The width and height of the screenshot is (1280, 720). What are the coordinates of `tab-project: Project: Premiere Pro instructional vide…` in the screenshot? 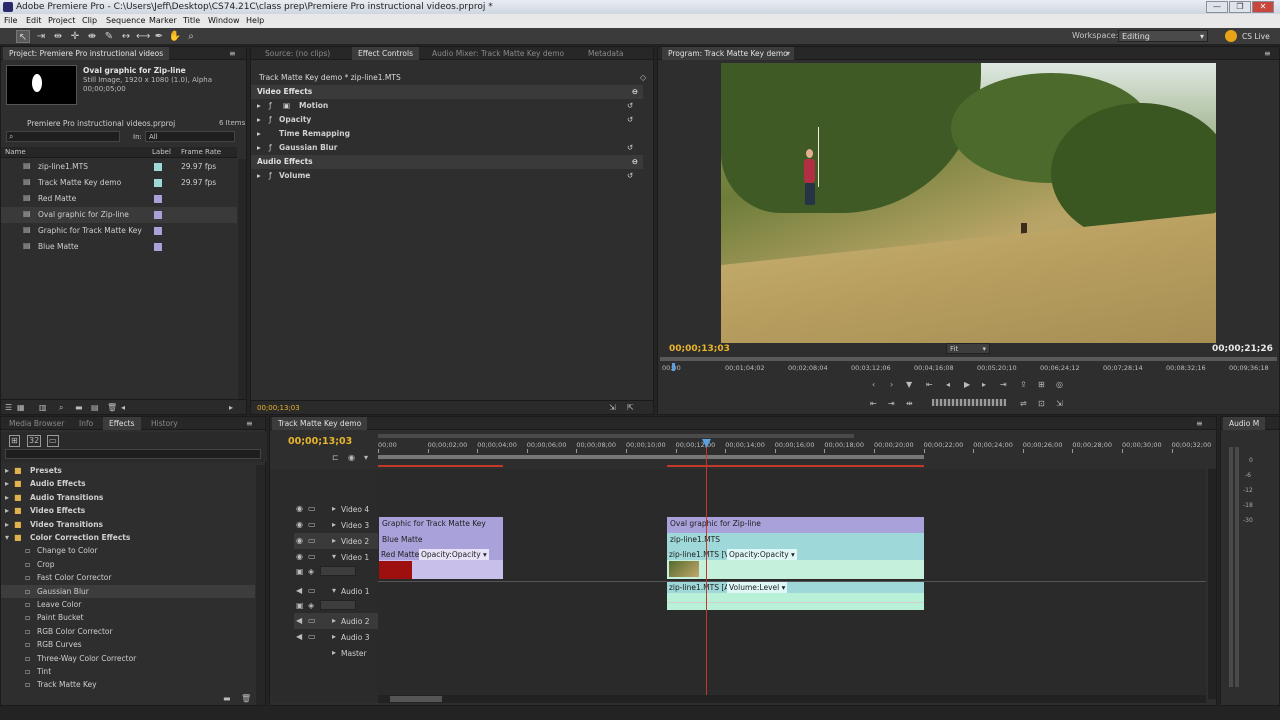 It's located at (86, 53).